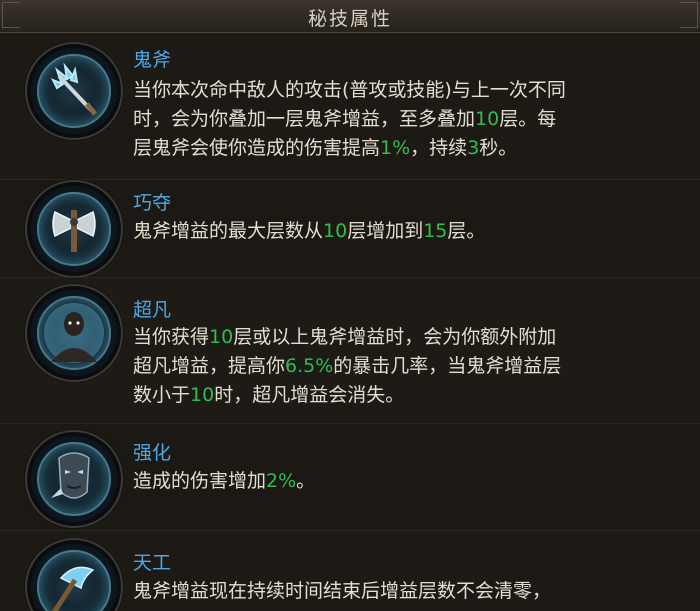 The height and width of the screenshot is (611, 700). What do you see at coordinates (528, 119) in the screenshot?
I see `description-text: 层。每` at bounding box center [528, 119].